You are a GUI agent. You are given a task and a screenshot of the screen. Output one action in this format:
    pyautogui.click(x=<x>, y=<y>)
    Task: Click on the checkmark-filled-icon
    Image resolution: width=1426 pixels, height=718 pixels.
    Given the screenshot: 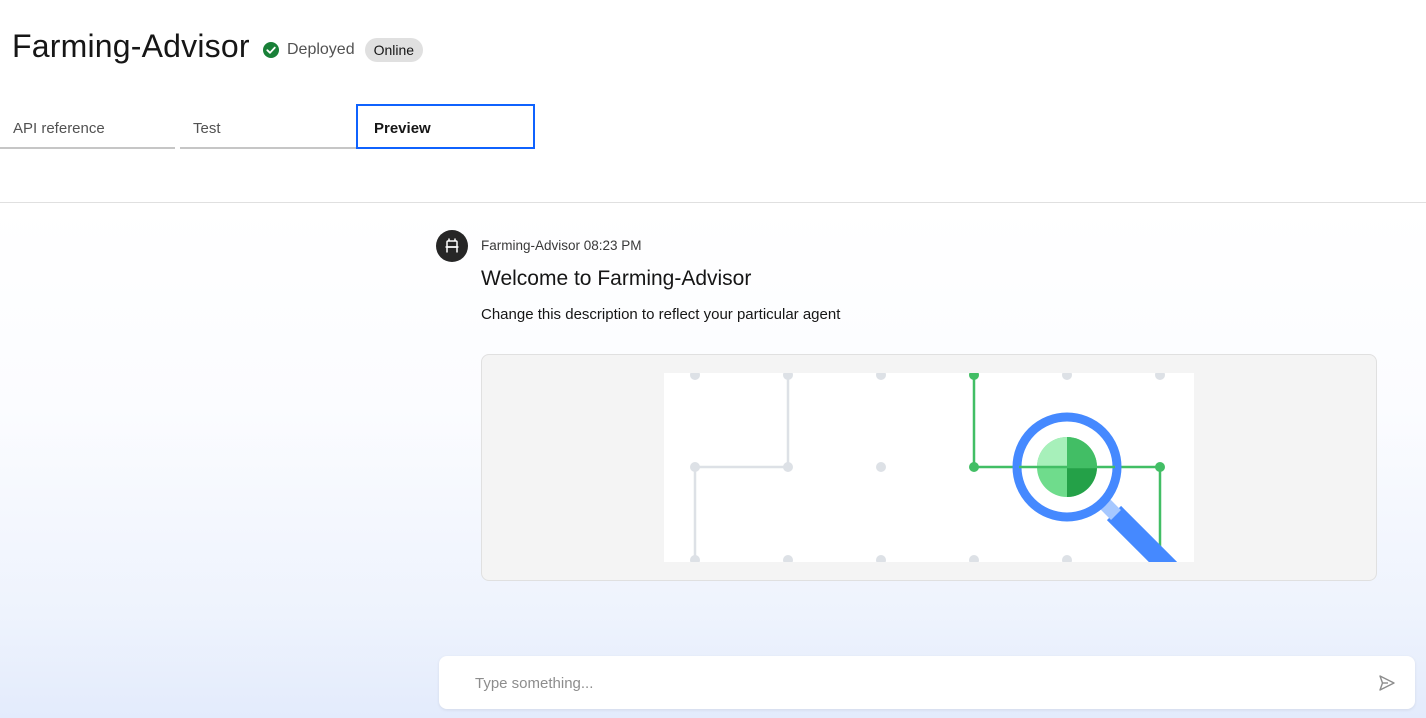 What is the action you would take?
    pyautogui.click(x=271, y=50)
    